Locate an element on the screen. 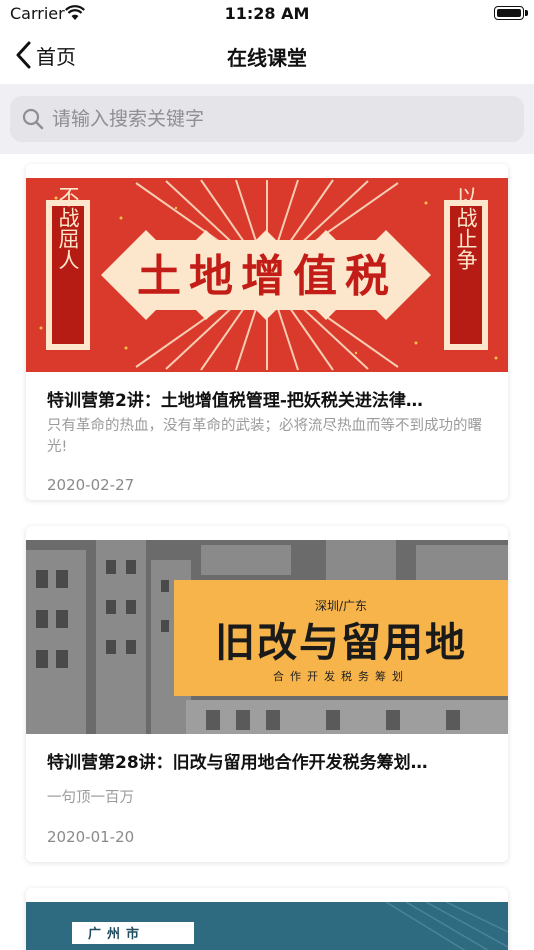  search-bar is located at coordinates (267, 119).